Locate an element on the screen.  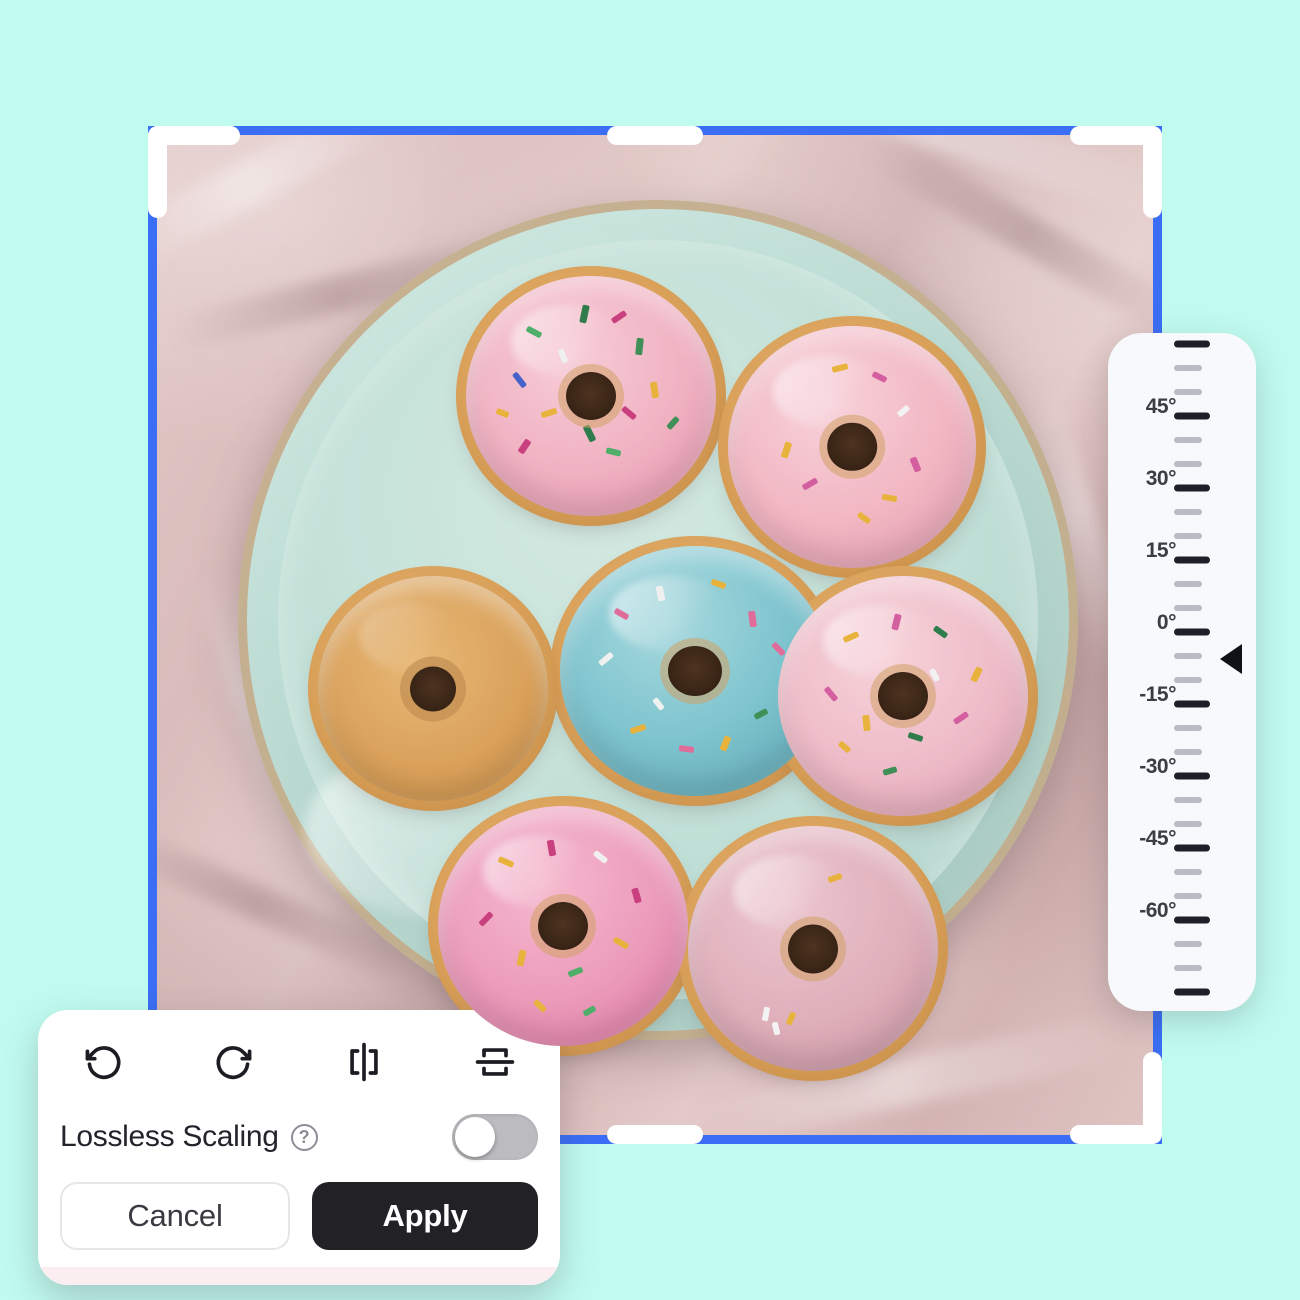
rotate-left-icon is located at coordinates (103, 1062).